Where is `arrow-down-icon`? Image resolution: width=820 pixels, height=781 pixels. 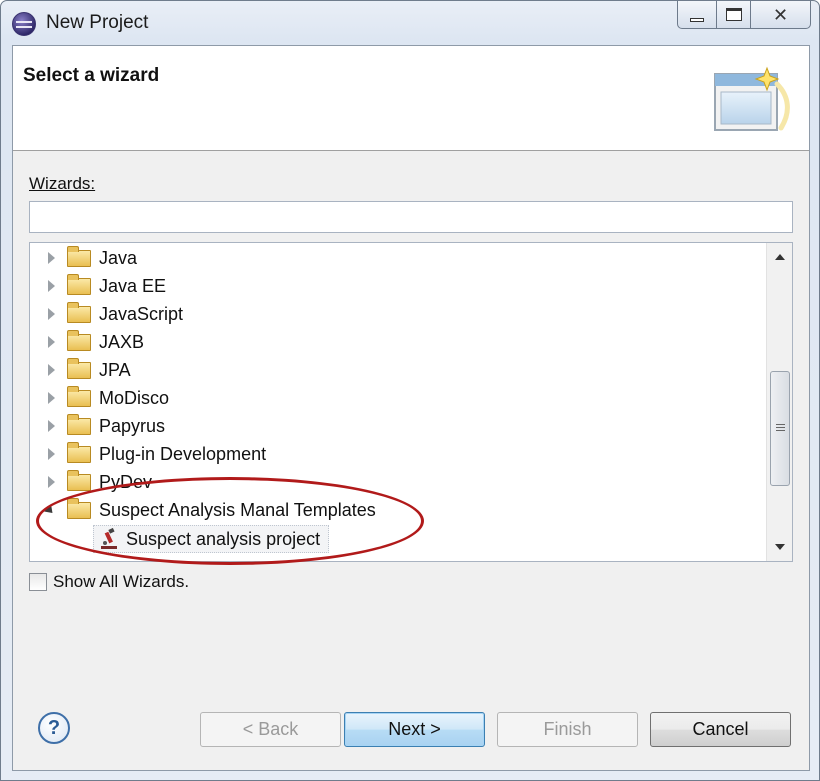 arrow-down-icon is located at coordinates (779, 547).